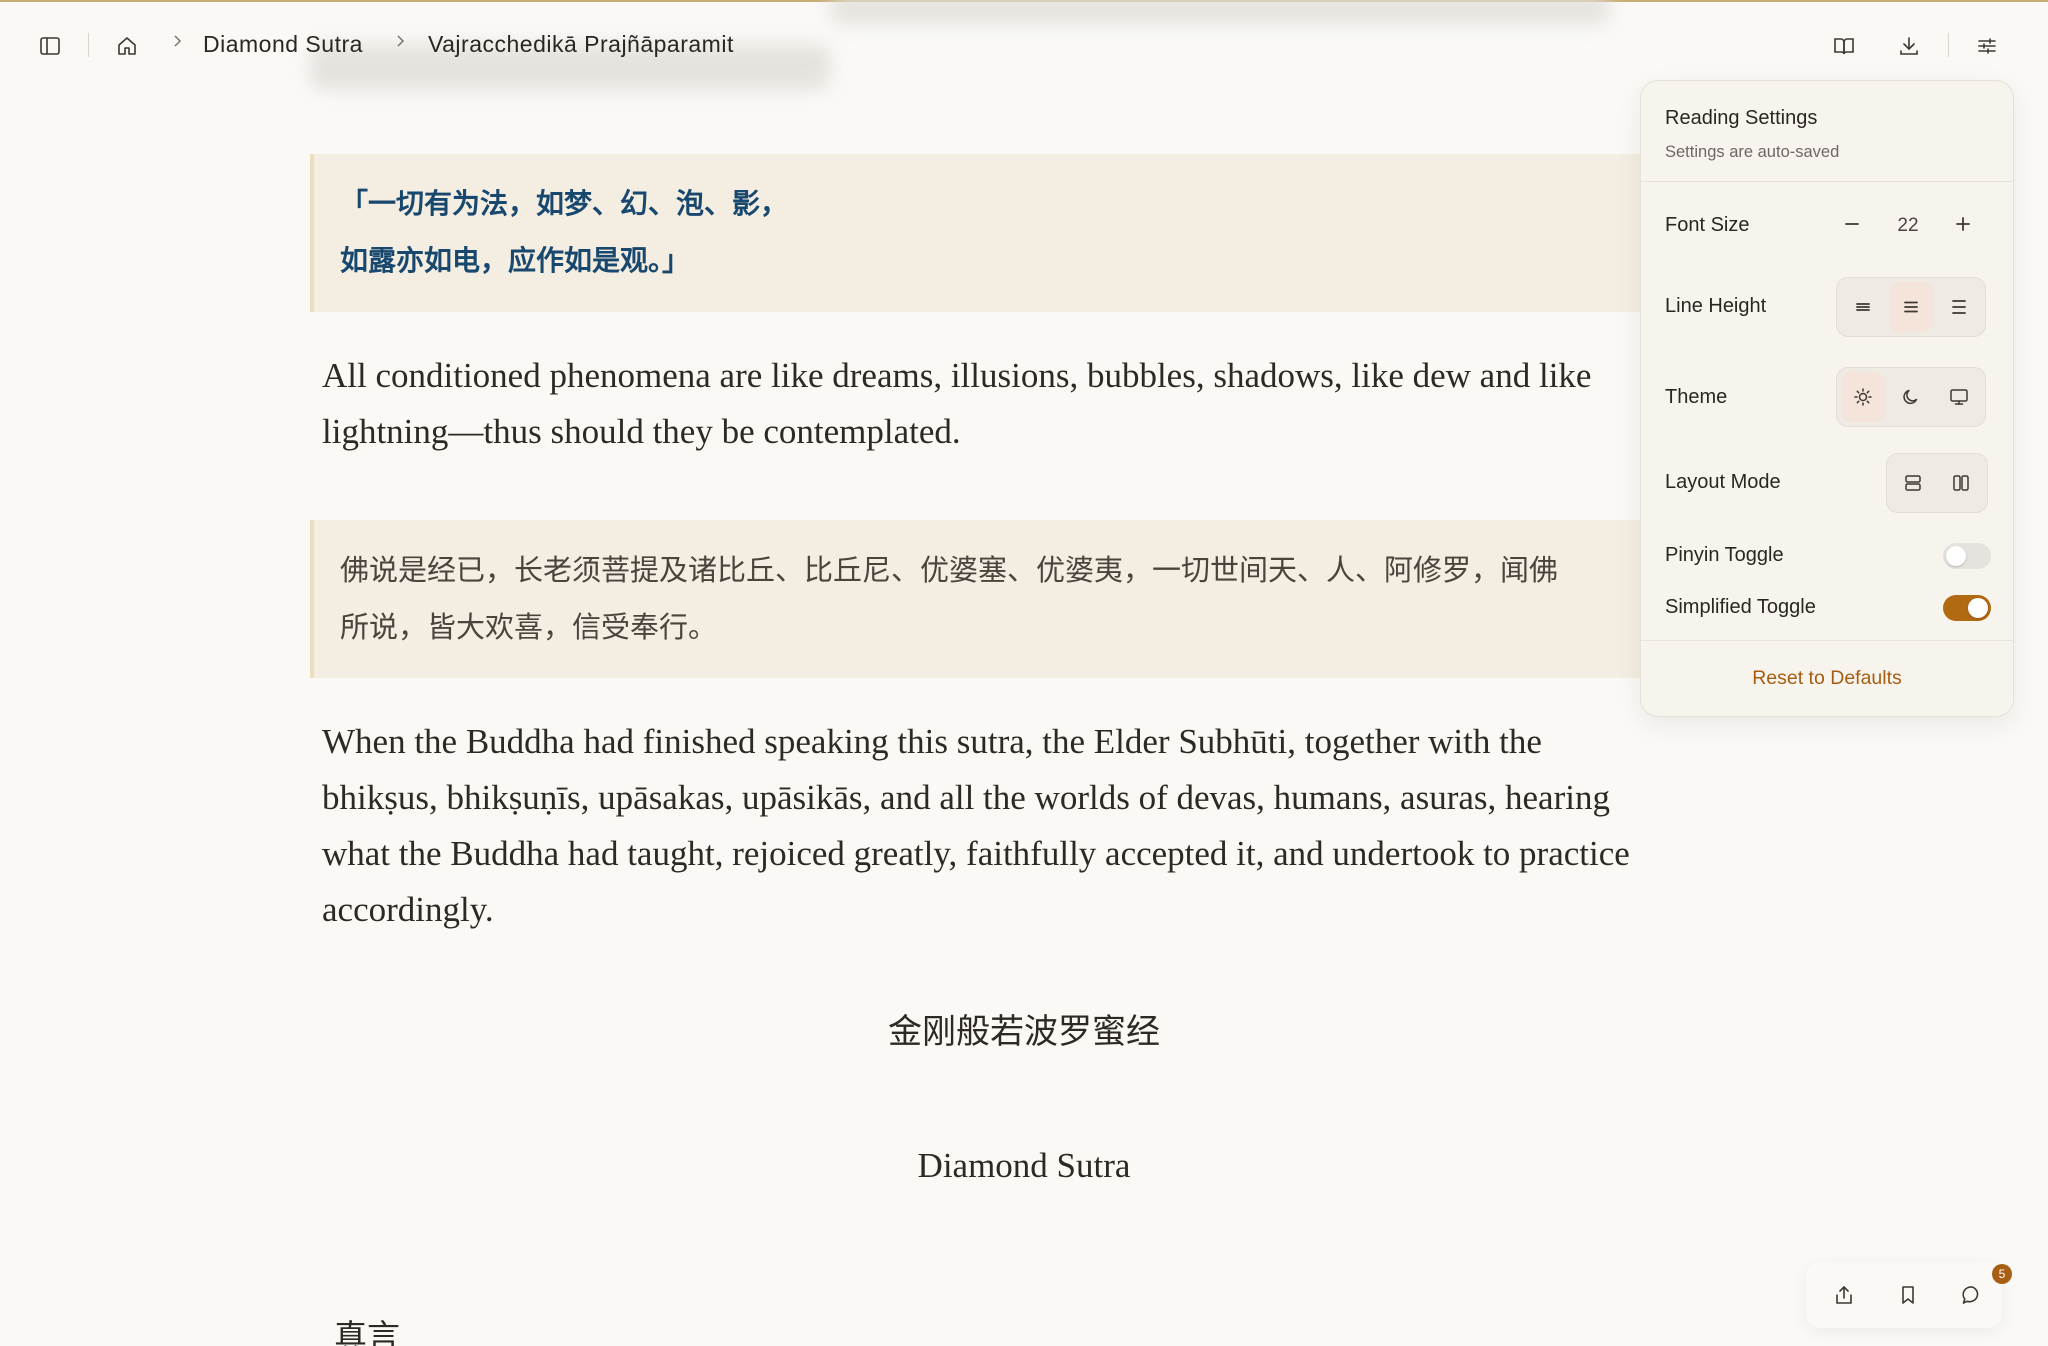 This screenshot has width=2048, height=1346. What do you see at coordinates (1827, 678) in the screenshot?
I see `reset-to-defaults-button: Reset to Defaults` at bounding box center [1827, 678].